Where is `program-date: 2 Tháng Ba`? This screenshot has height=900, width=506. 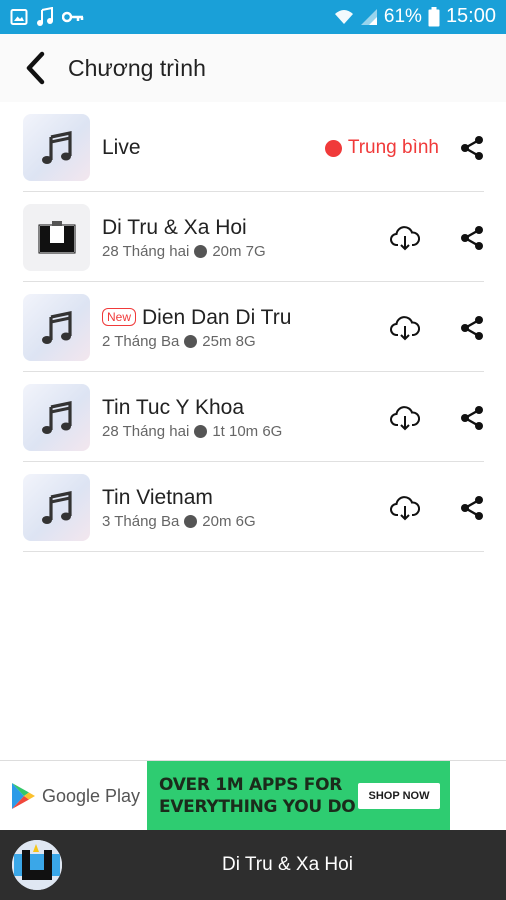 program-date: 2 Tháng Ba is located at coordinates (141, 341).